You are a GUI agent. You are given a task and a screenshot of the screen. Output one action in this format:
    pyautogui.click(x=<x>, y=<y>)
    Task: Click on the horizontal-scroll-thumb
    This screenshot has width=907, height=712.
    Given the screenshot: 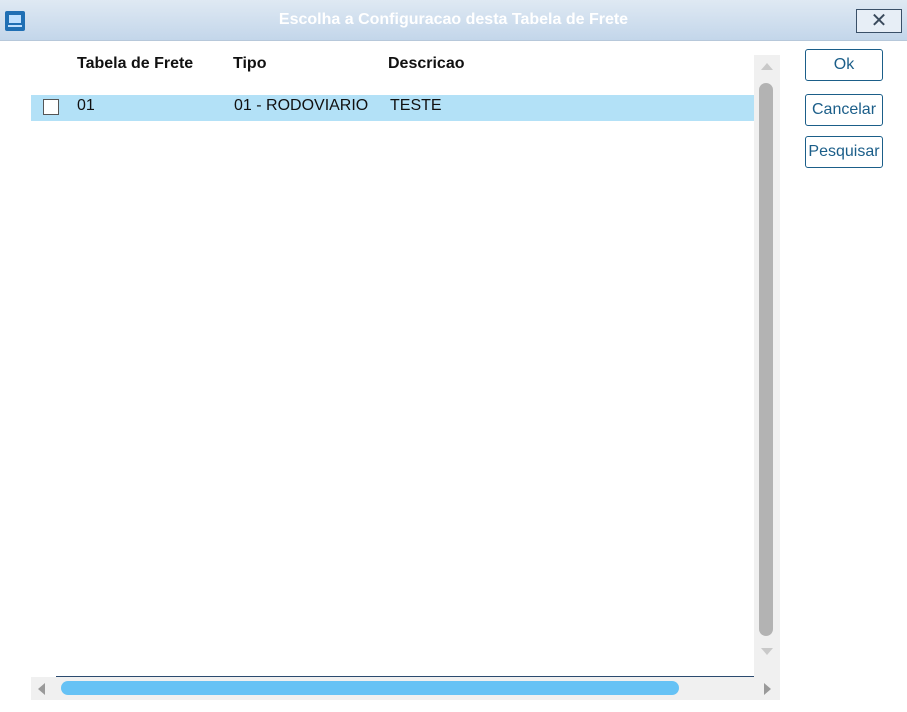 What is the action you would take?
    pyautogui.click(x=370, y=688)
    